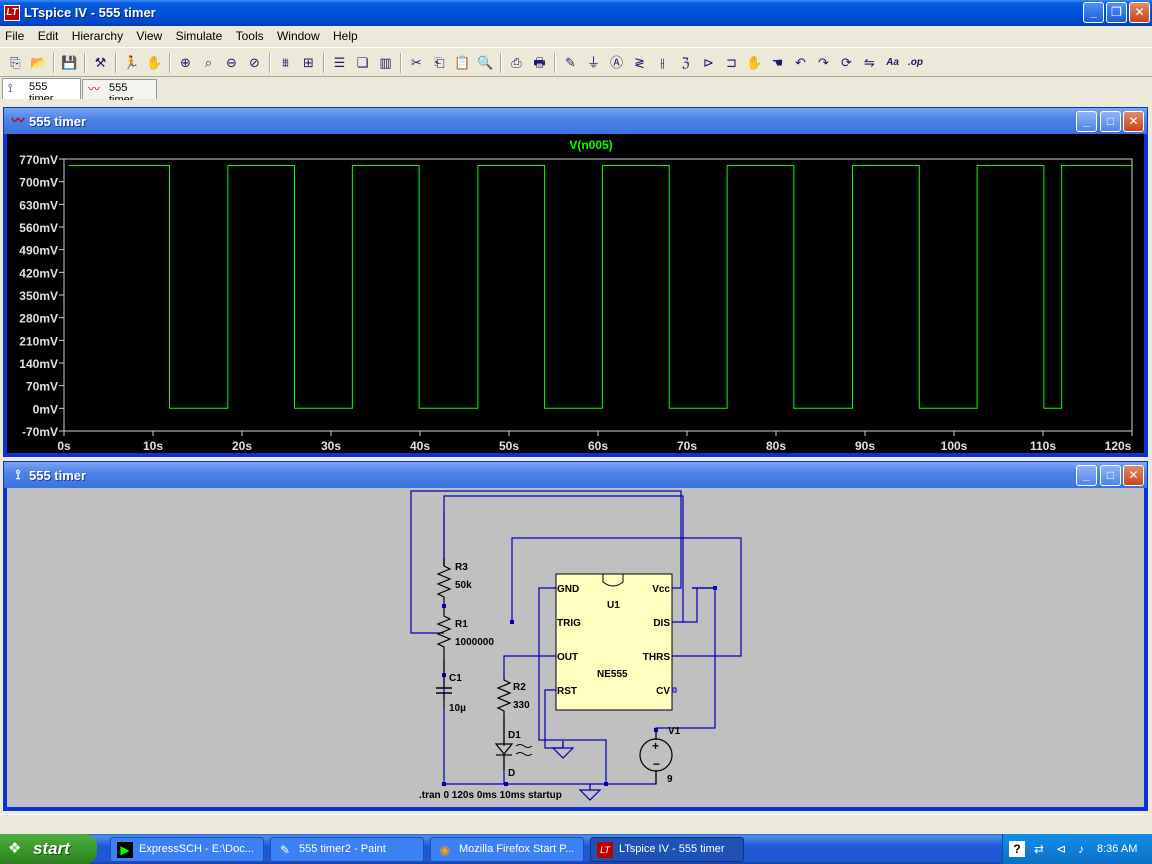  I want to click on cut-icon: ✂, so click(416, 63).